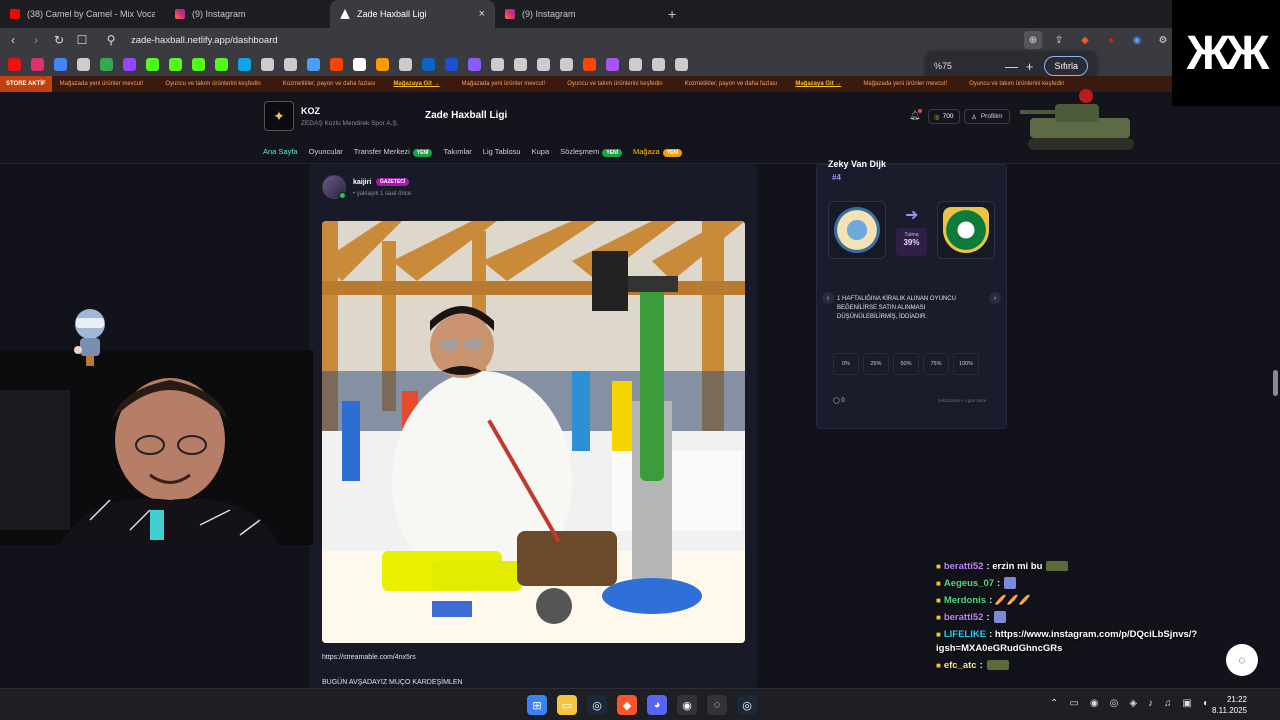 This screenshot has width=1280, height=720. What do you see at coordinates (591, 152) in the screenshot?
I see `nav-item: Sözleşmem YENİ` at bounding box center [591, 152].